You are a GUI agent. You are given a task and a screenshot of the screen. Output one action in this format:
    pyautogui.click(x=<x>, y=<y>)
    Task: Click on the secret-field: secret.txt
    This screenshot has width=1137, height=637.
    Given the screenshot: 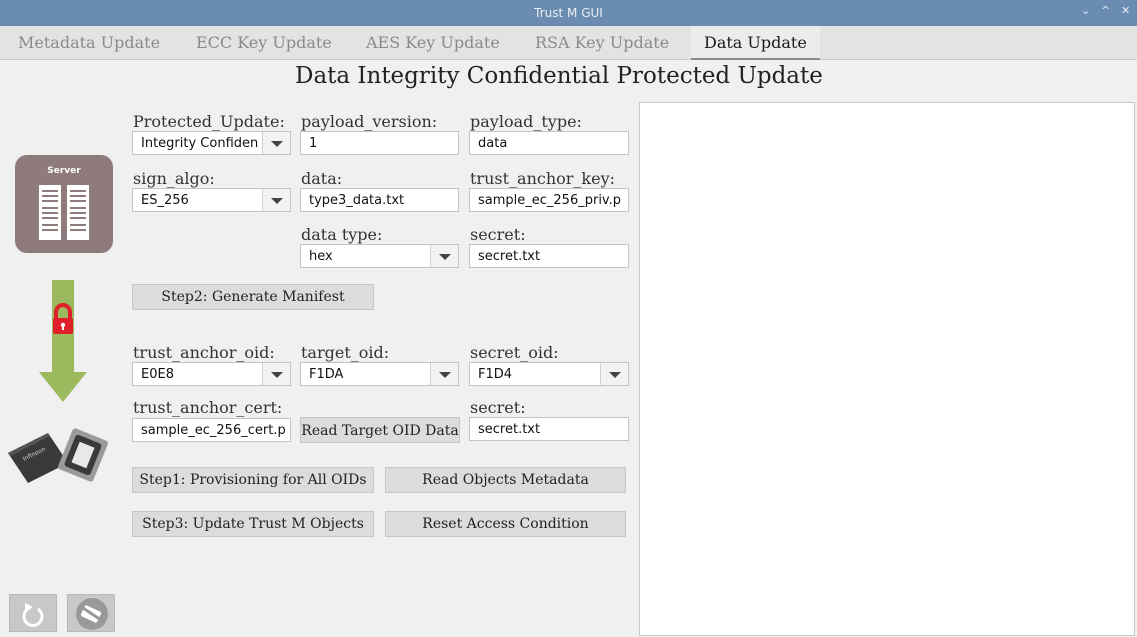 What is the action you would take?
    pyautogui.click(x=549, y=256)
    